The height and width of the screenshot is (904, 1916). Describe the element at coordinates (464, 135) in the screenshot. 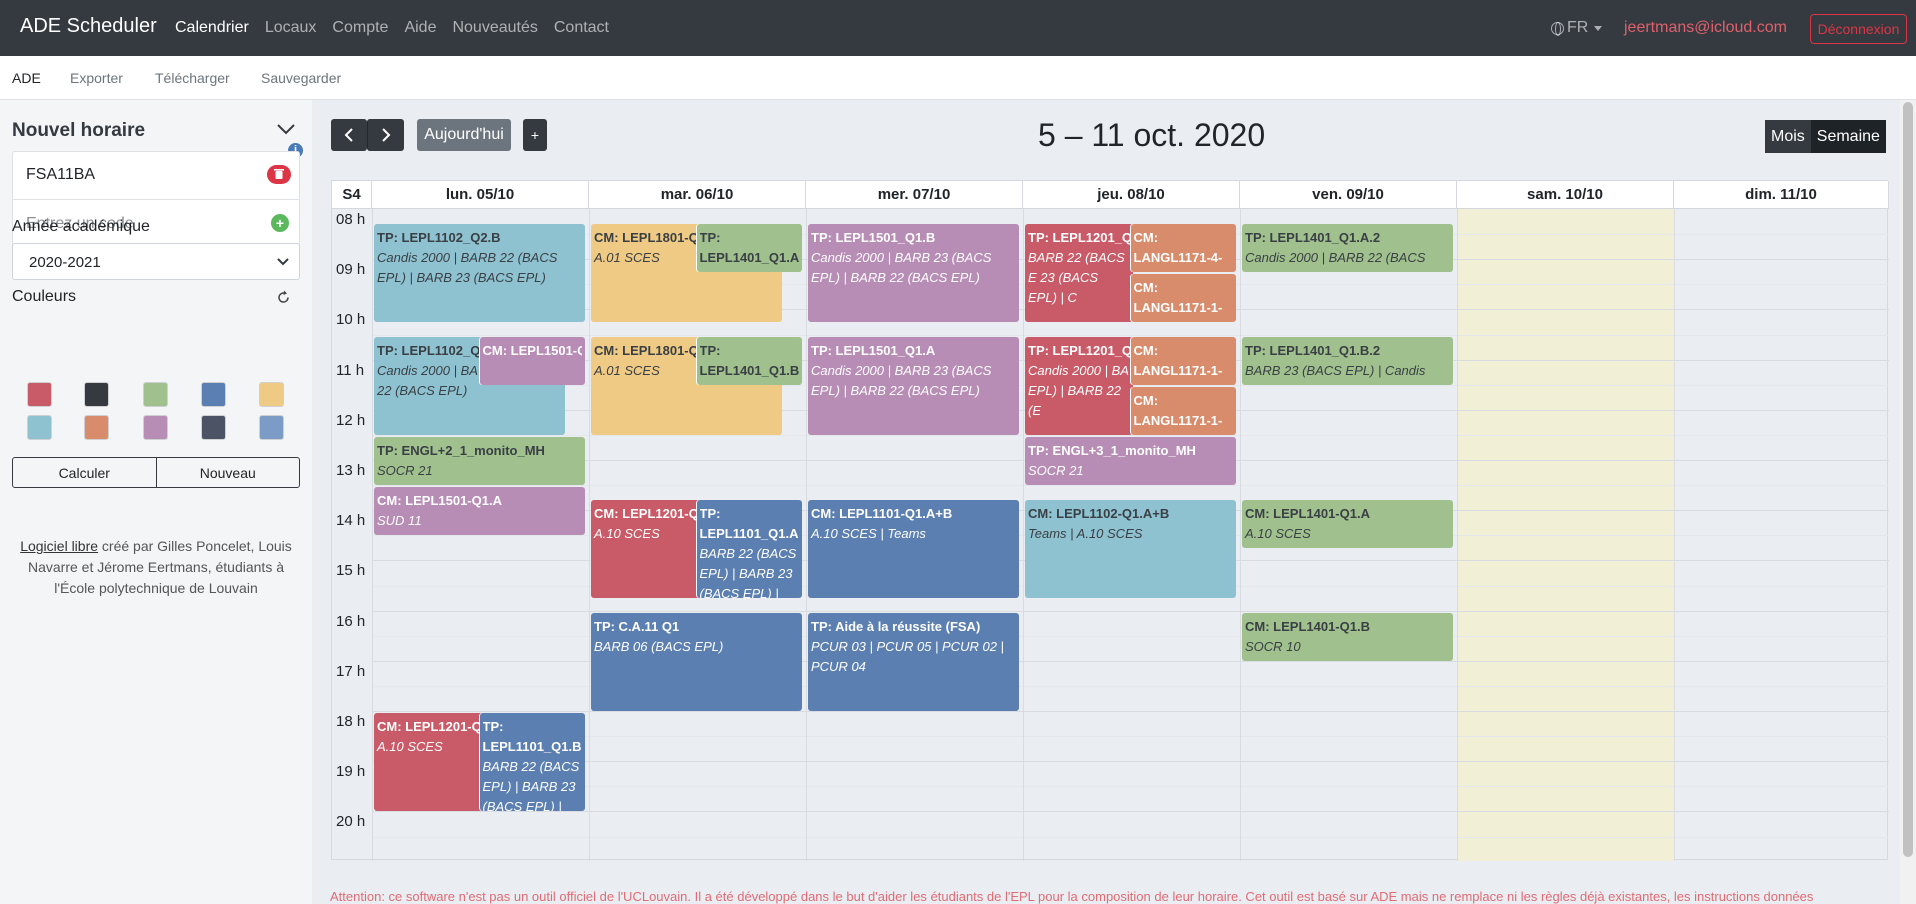

I see `today-button: Aujourd'hui` at that location.